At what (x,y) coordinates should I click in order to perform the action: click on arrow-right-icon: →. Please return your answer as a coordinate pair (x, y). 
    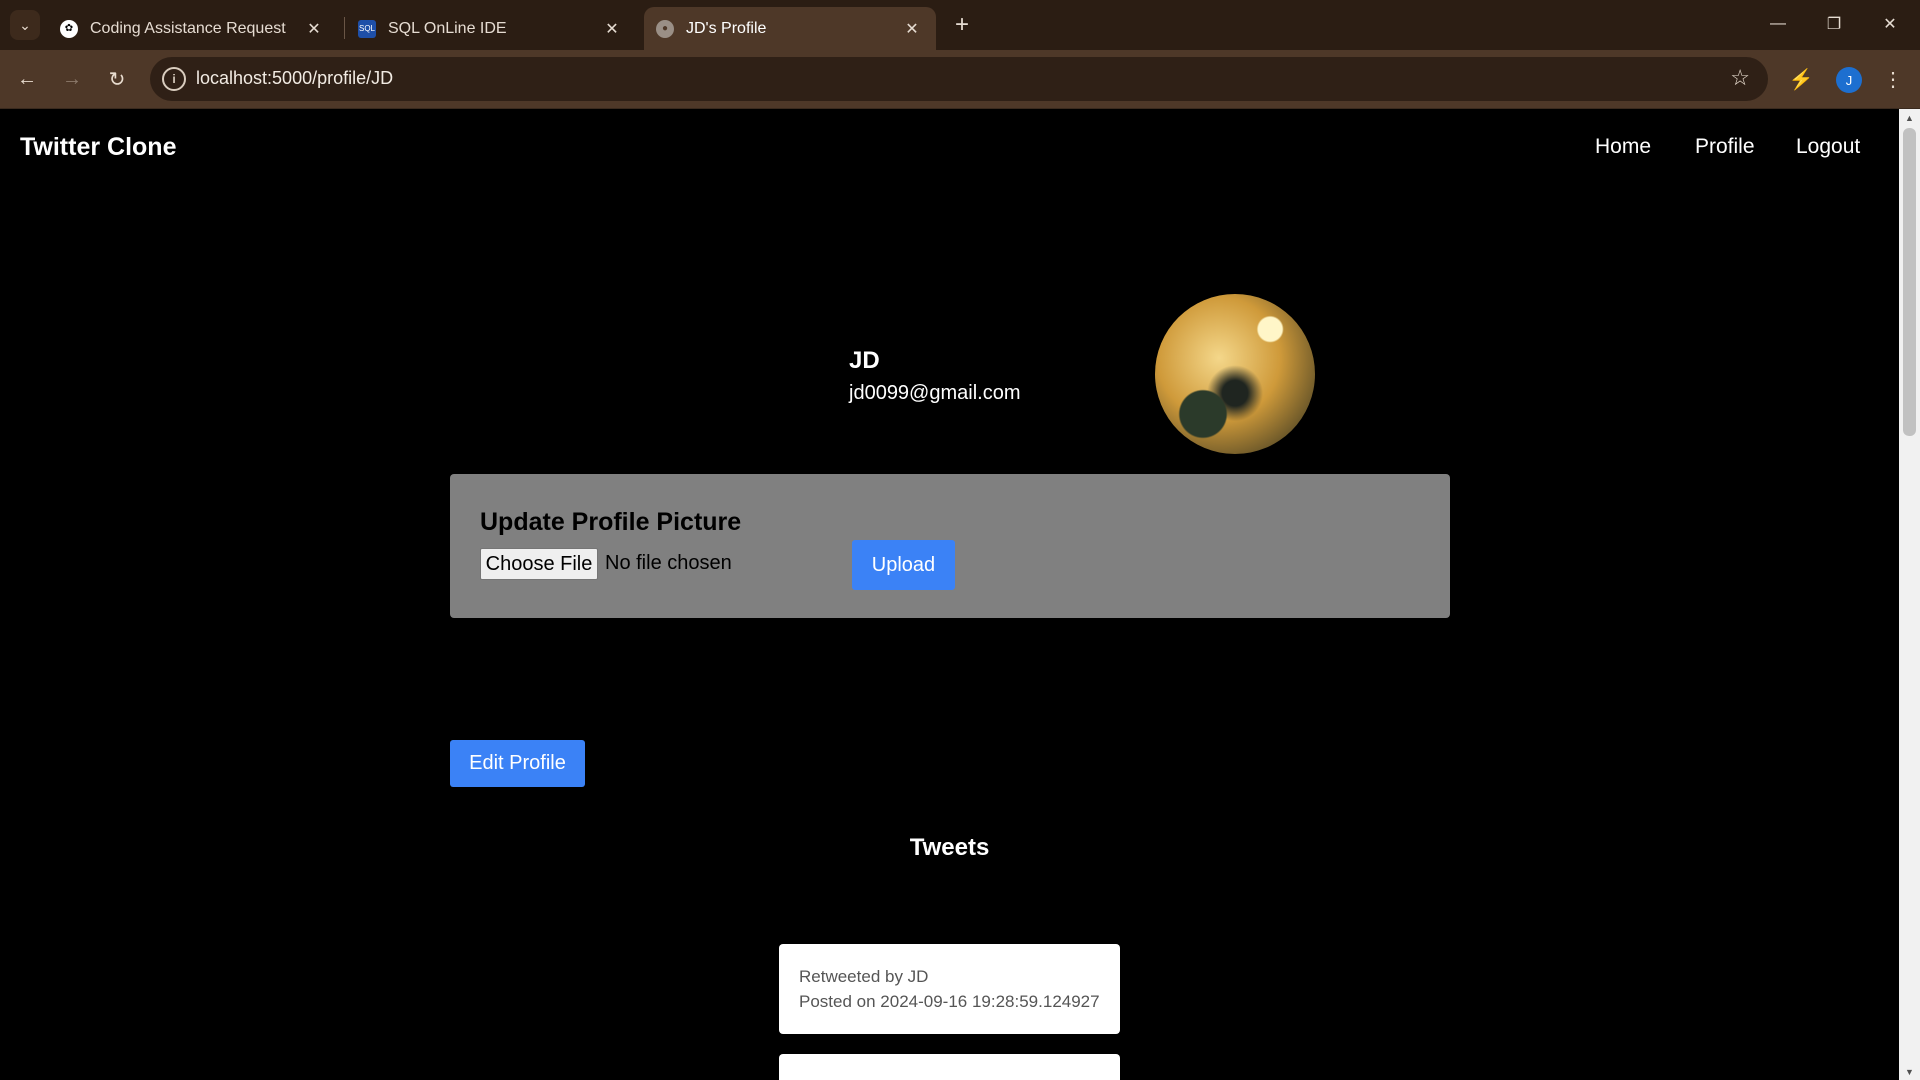
    Looking at the image, I should click on (72, 78).